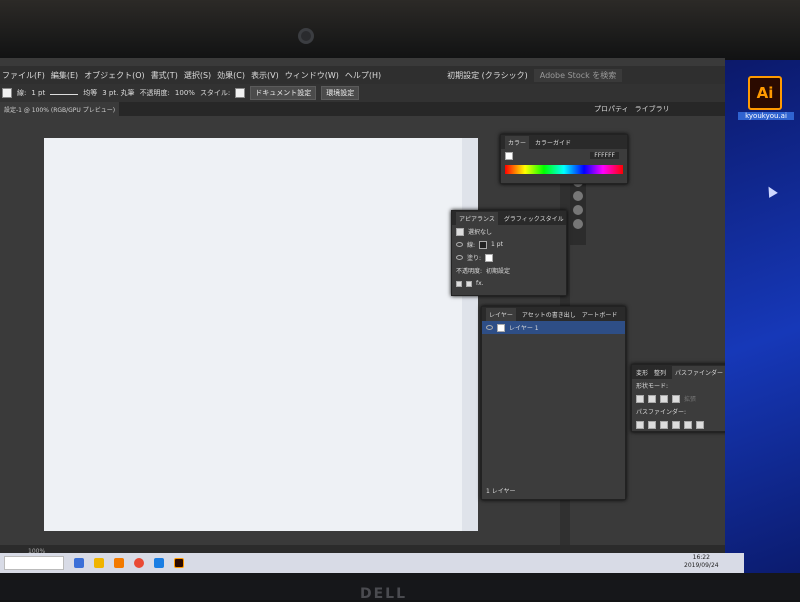  Describe the element at coordinates (701, 565) in the screenshot. I see `clock-date: 2019/09/24` at that location.